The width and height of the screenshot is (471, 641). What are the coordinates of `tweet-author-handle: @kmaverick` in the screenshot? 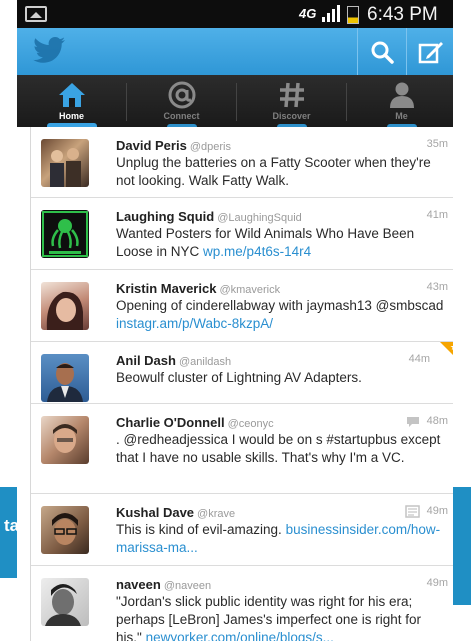 It's located at (250, 290).